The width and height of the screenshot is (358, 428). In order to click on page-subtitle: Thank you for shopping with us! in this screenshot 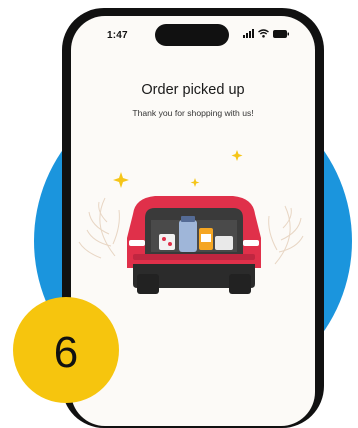, I will do `click(193, 113)`.